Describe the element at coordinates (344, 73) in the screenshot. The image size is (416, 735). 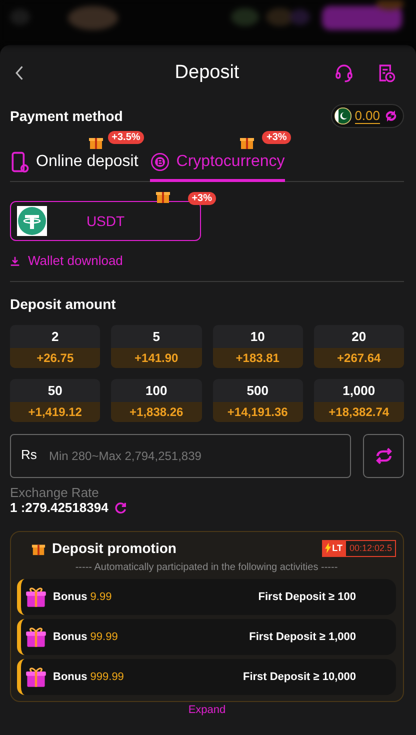
I see `headset-icon` at that location.